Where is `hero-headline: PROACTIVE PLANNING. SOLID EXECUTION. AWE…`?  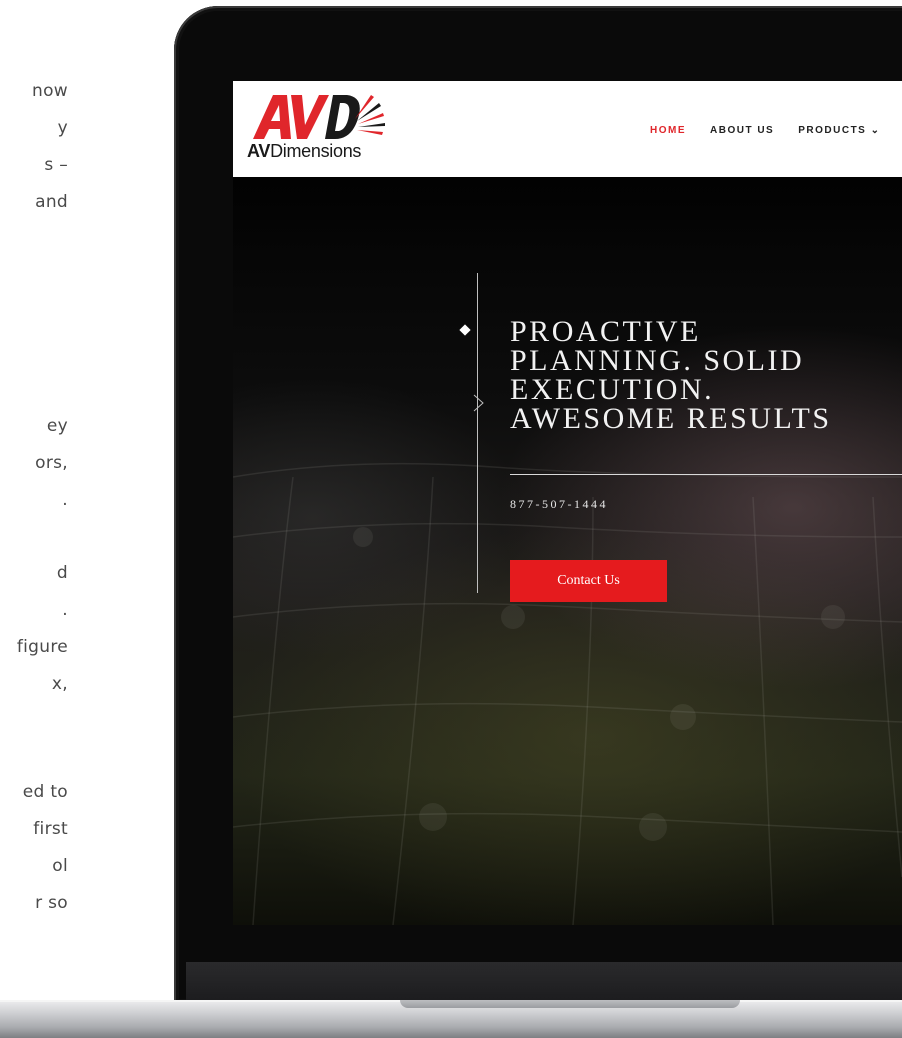
hero-headline: PROACTIVE PLANNING. SOLID EXECUTION. AWE… is located at coordinates (706, 375).